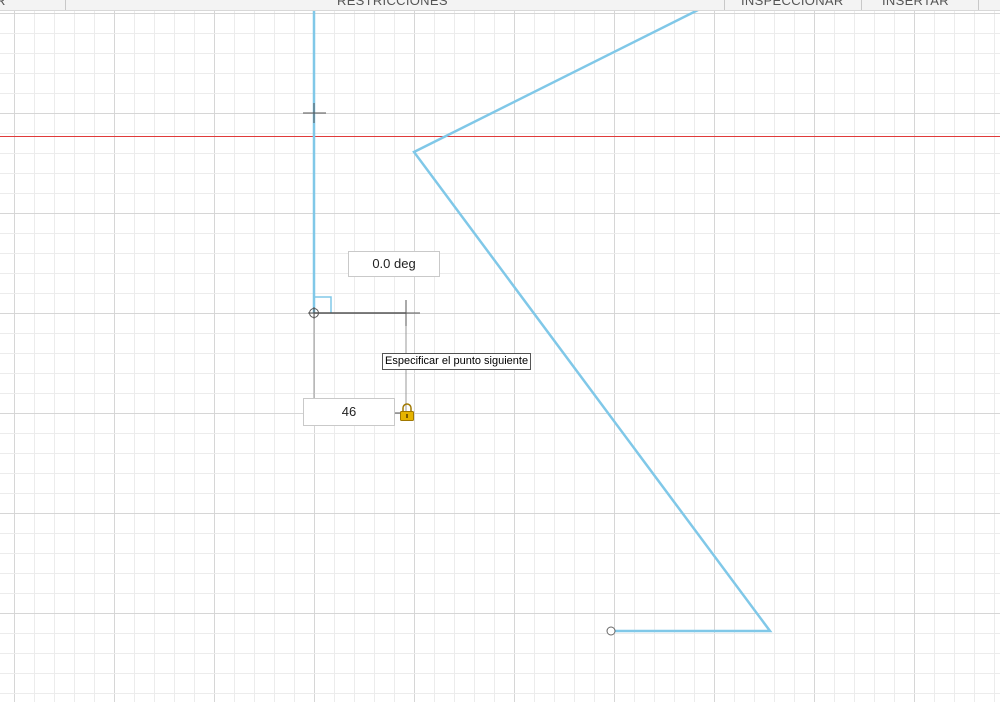  I want to click on perpendicular-marker, so click(323, 304).